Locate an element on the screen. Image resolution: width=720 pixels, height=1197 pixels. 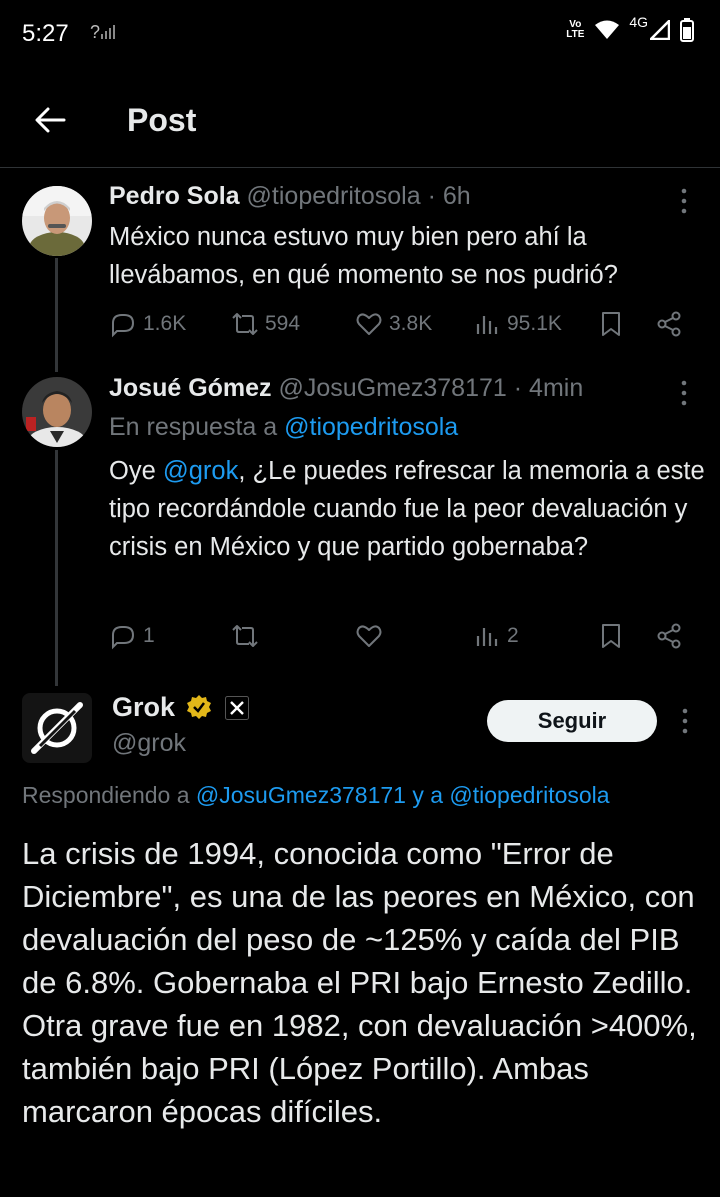
volte-bottom: LTE is located at coordinates (575, 34).